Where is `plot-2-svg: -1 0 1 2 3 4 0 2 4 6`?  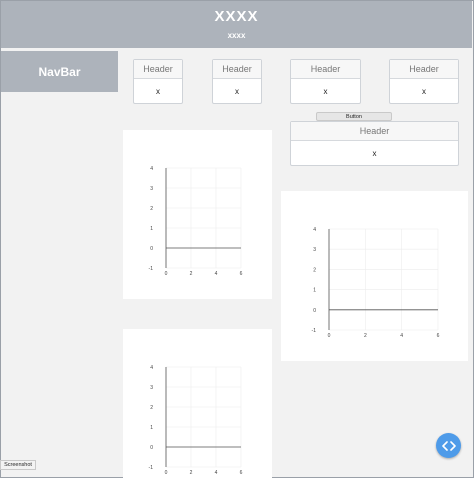 plot-2-svg: -1 0 1 2 3 4 0 2 4 6 is located at coordinates (376, 283).